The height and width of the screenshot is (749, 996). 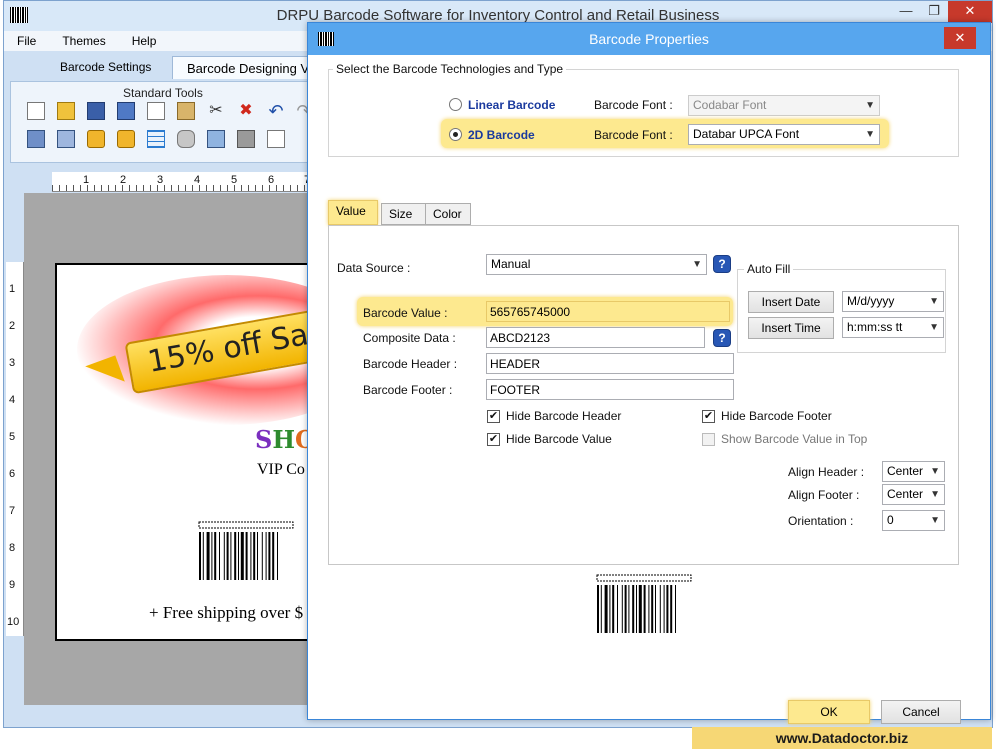 What do you see at coordinates (890, 520) in the screenshot?
I see `orientation-value: 0` at bounding box center [890, 520].